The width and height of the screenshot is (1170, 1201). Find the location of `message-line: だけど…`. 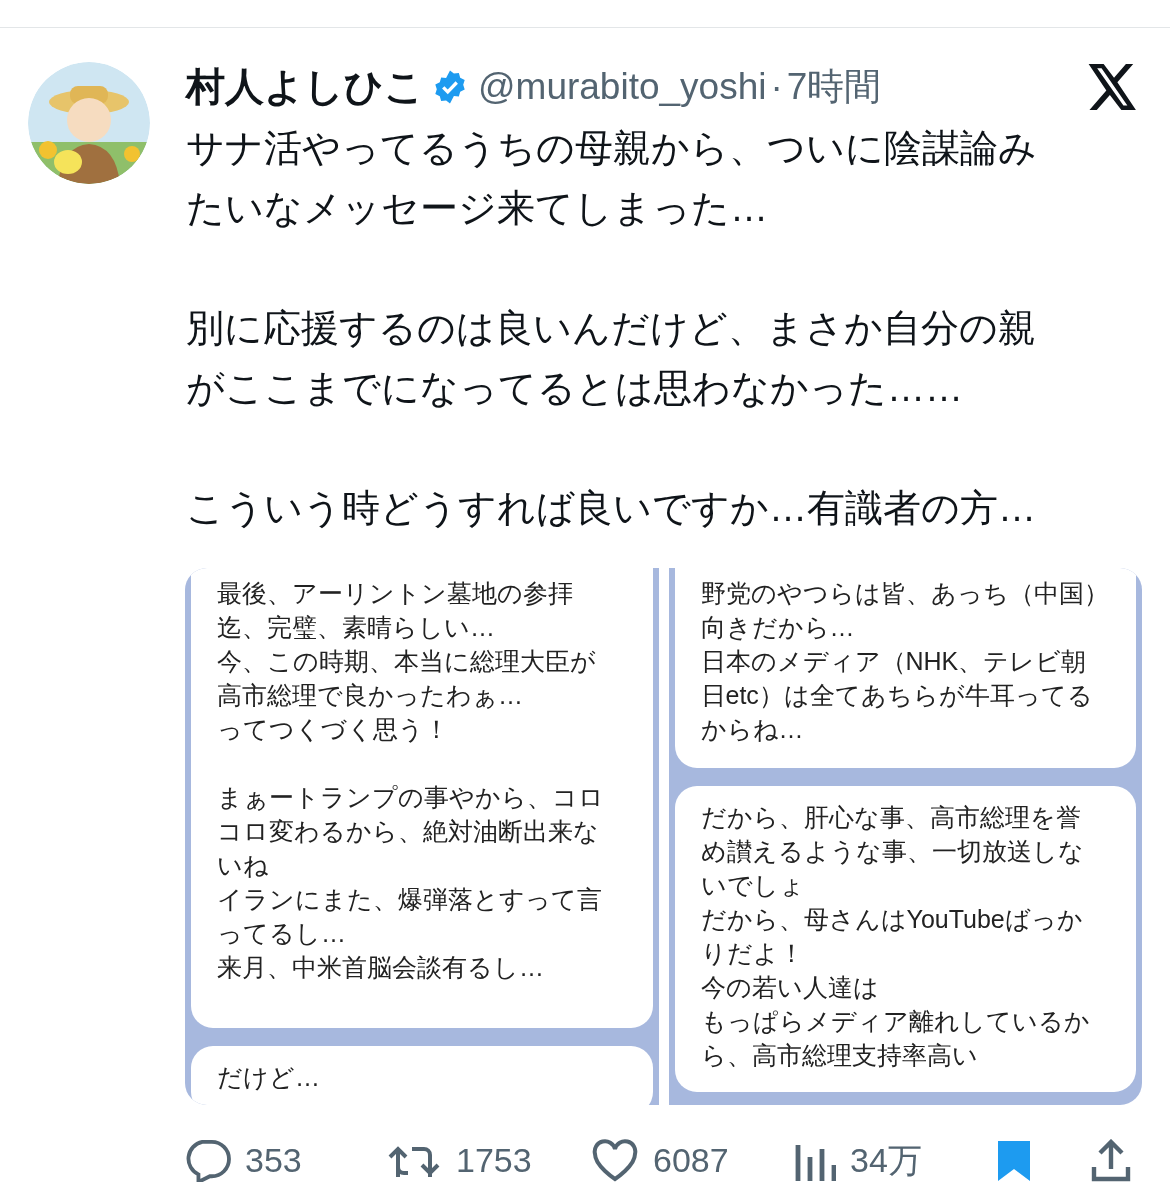

message-line: だけど… is located at coordinates (268, 1077).